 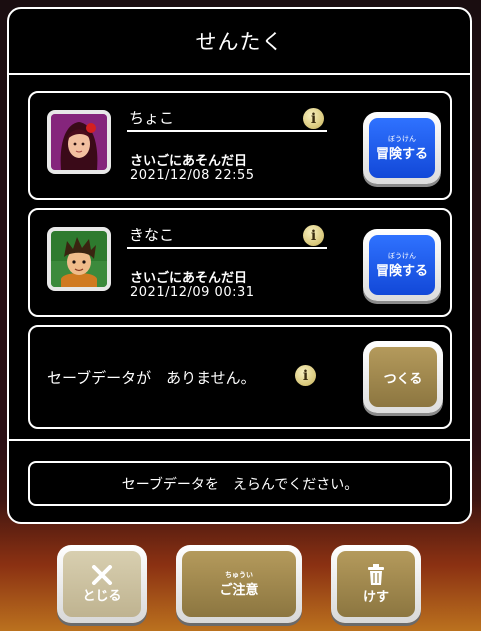 I want to click on slot-name: きなこ, so click(x=152, y=235).